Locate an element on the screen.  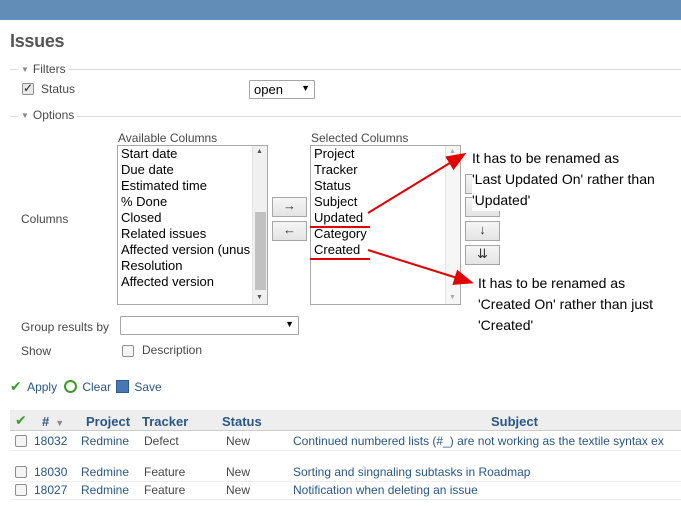
save-link-label: Save is located at coordinates (148, 387).